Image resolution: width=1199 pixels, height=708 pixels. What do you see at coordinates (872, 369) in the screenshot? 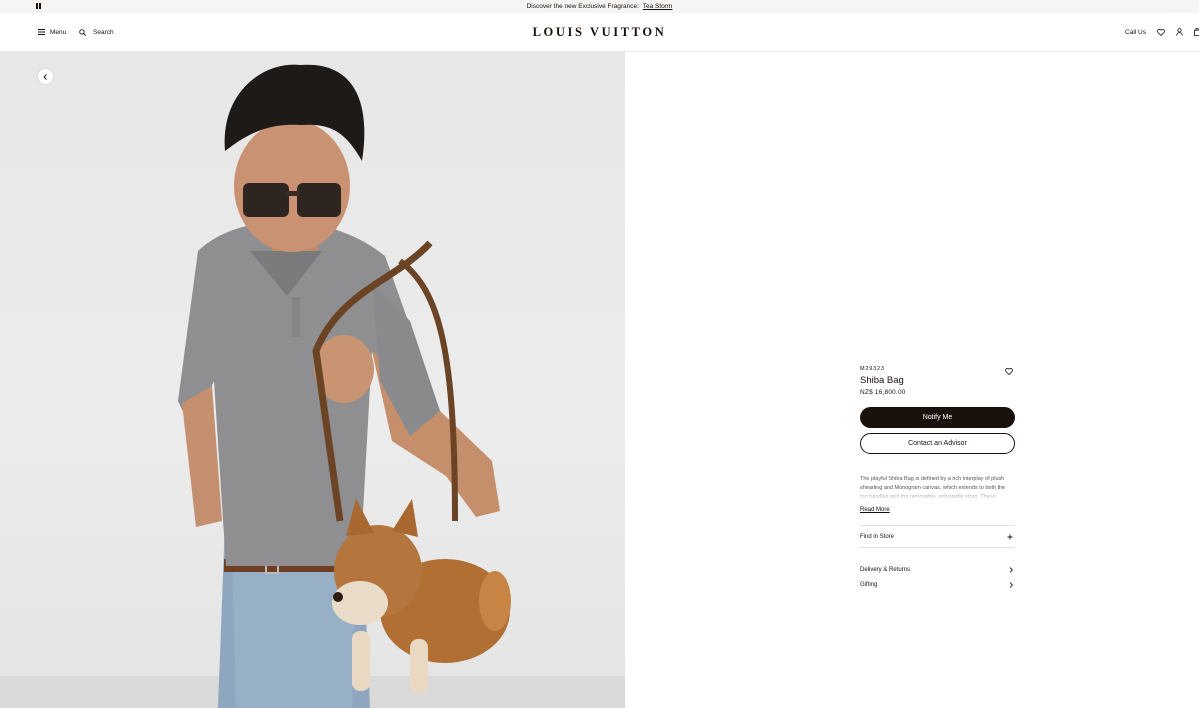
I see `product-sku: M29323` at bounding box center [872, 369].